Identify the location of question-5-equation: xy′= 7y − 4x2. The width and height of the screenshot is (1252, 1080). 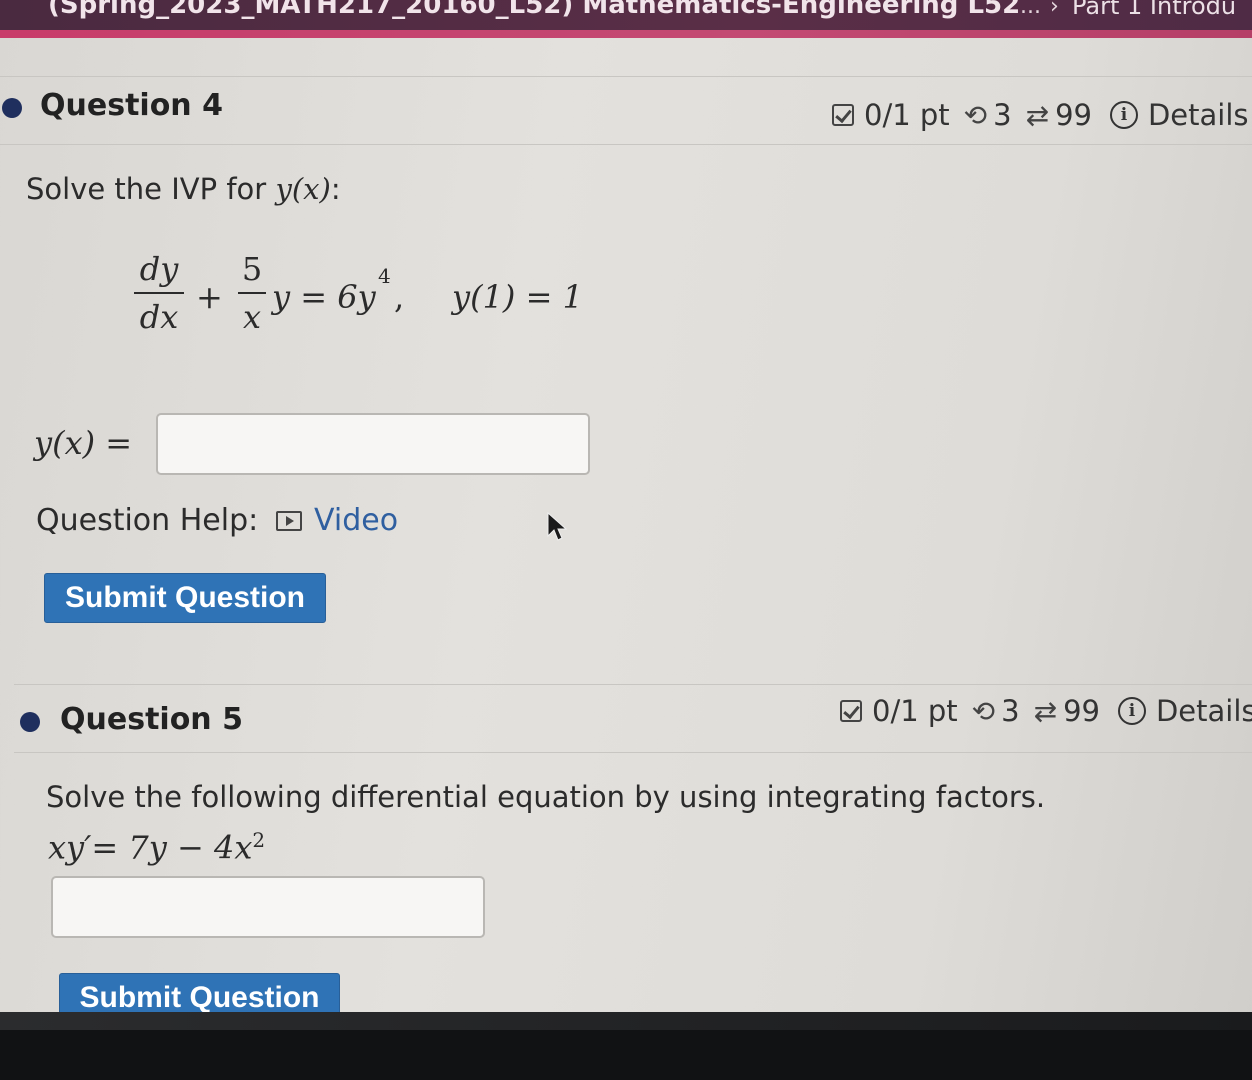
(156, 847).